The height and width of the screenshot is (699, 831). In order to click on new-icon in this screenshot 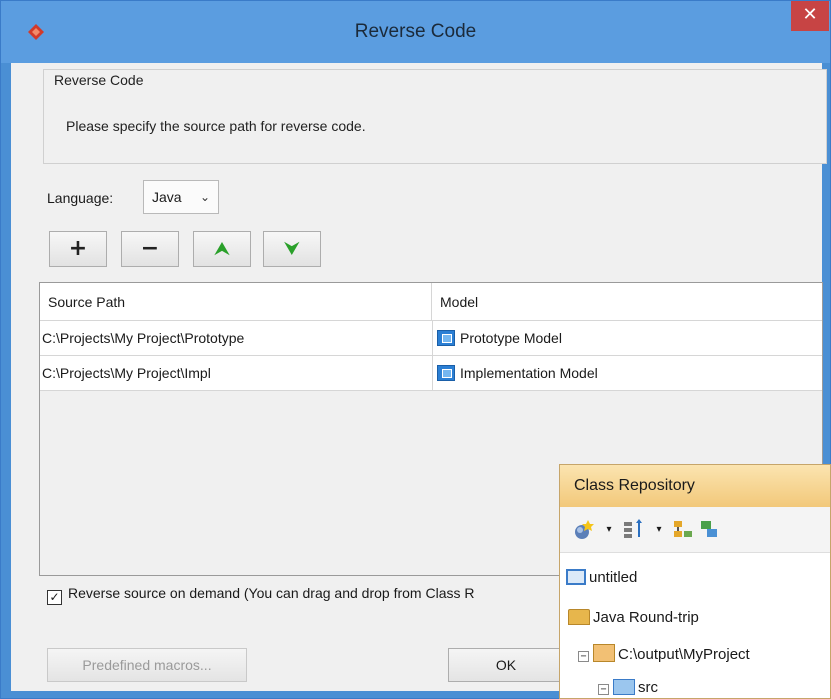, I will do `click(583, 530)`.